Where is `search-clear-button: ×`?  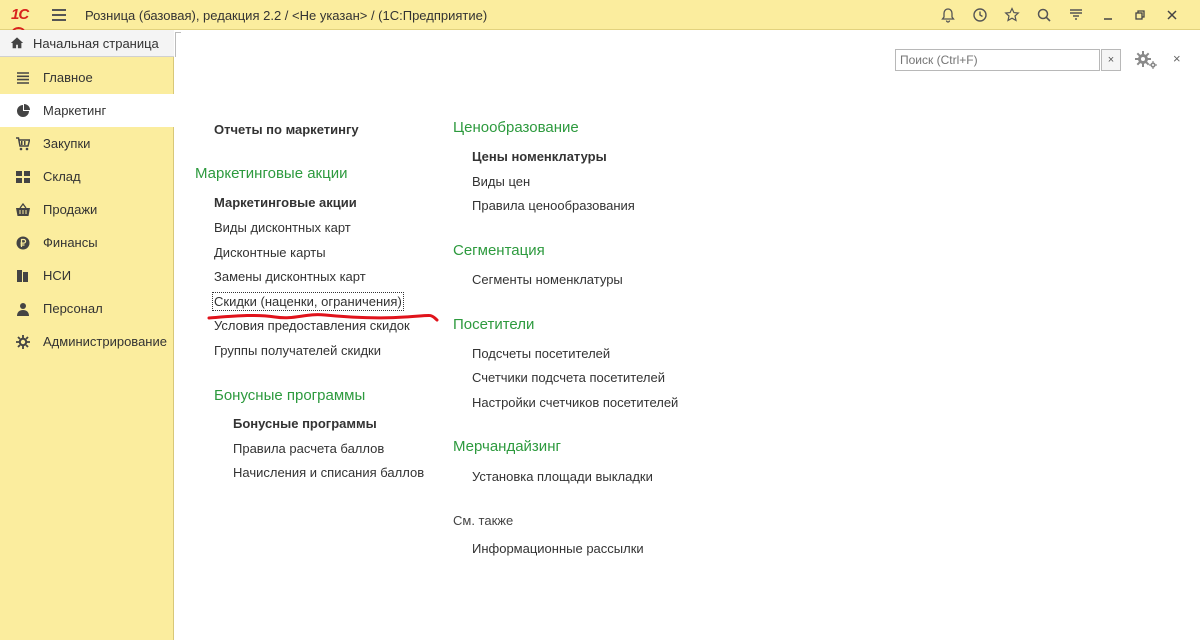
search-clear-button: × is located at coordinates (1111, 60).